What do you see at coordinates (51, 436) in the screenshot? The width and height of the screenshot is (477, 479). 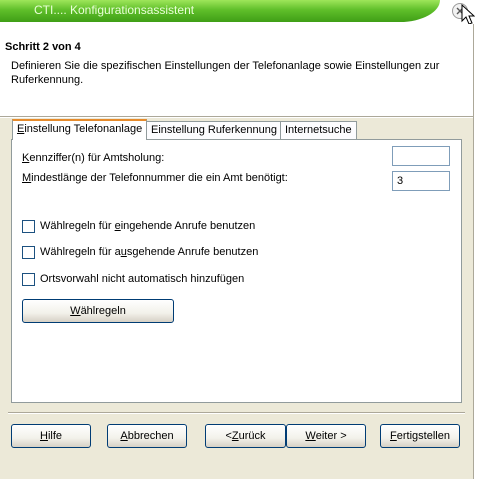 I see `help-button: Hilfe` at bounding box center [51, 436].